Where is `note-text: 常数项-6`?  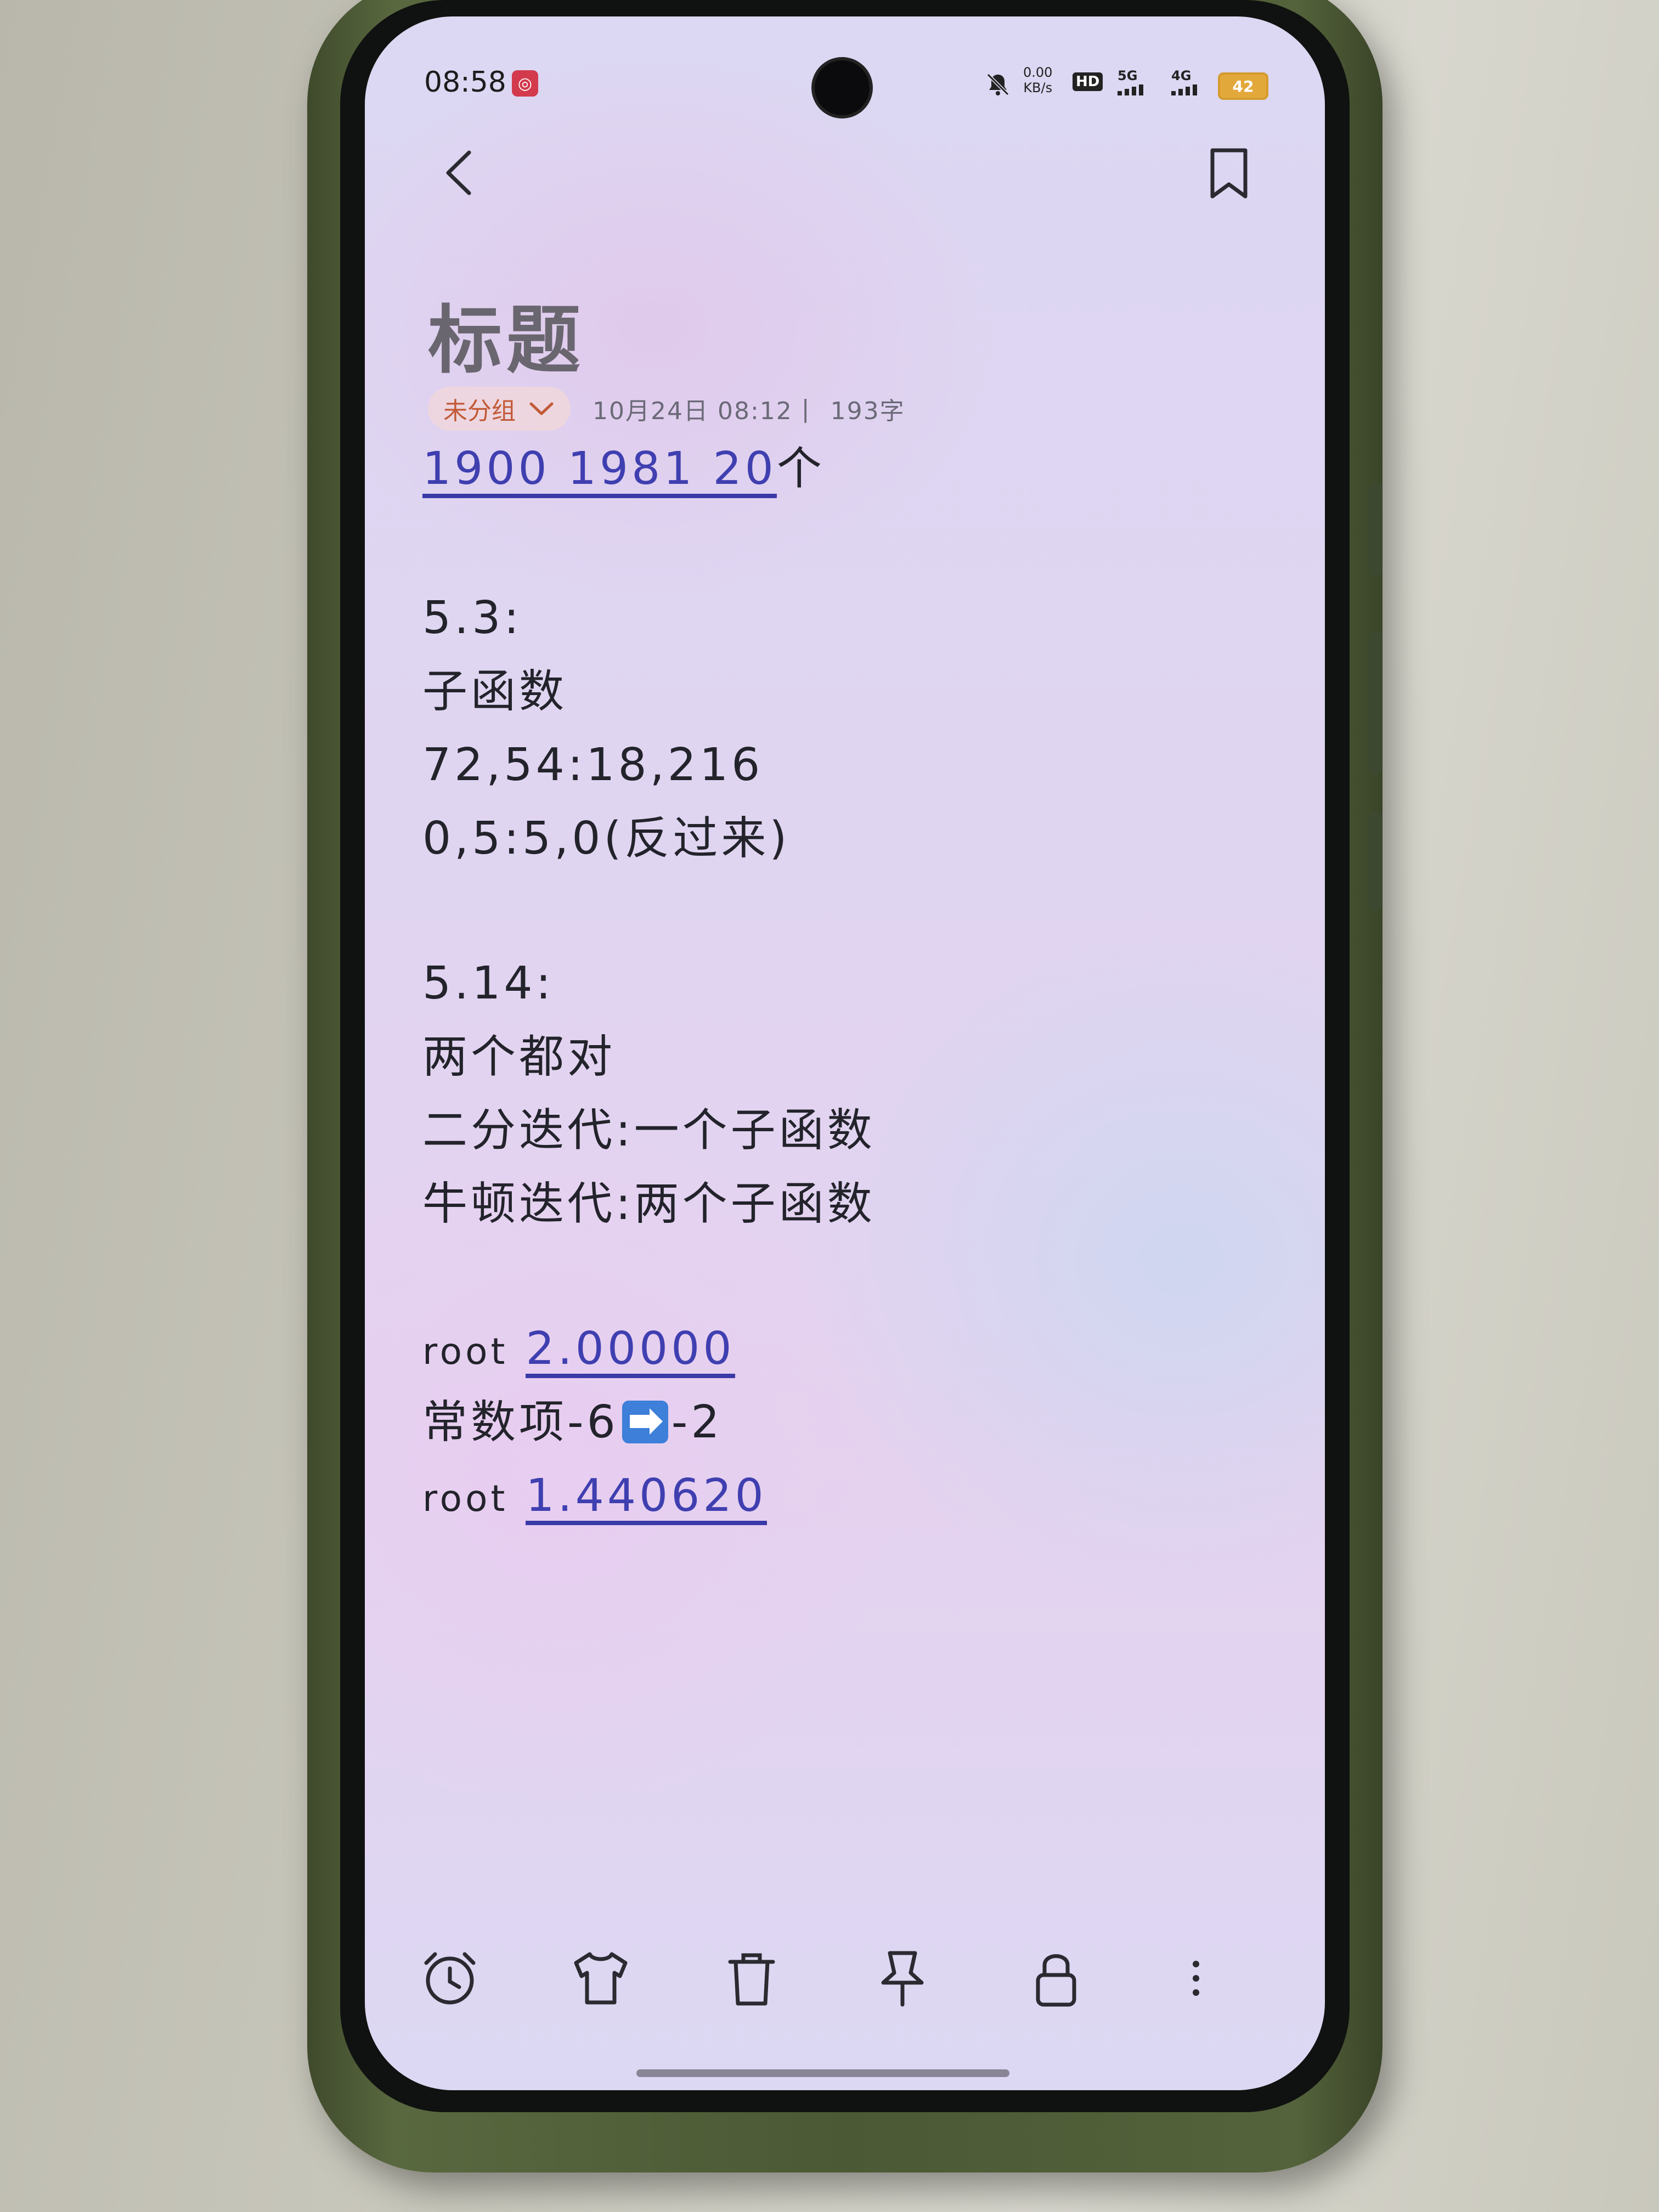 note-text: 常数项-6 is located at coordinates (520, 1422).